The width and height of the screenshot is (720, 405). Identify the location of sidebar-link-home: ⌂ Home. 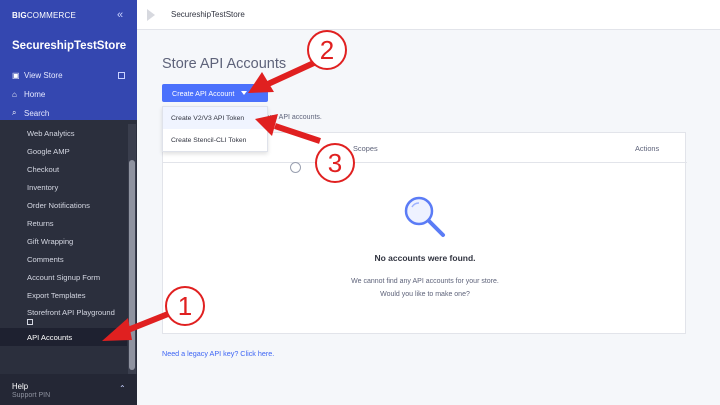
(28, 94).